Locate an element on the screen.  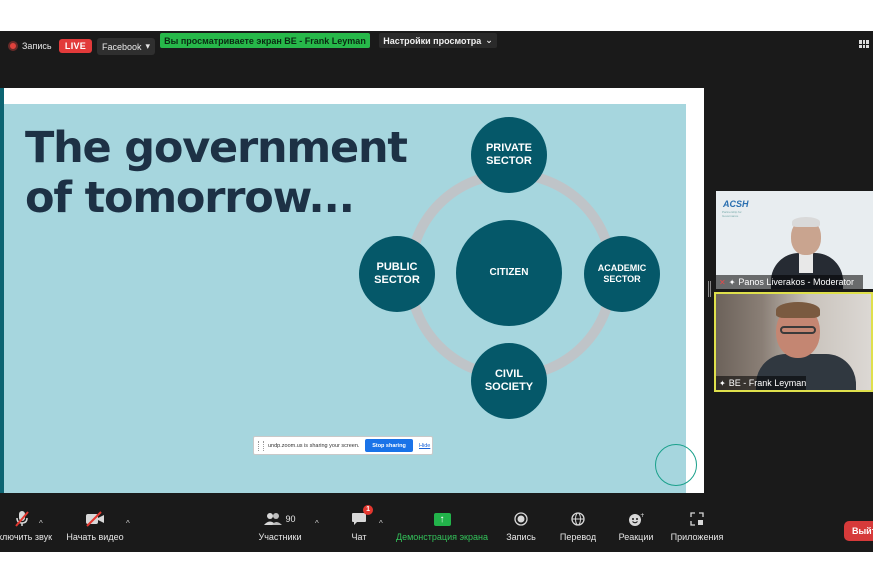
start-video-button: Начать видео is located at coordinates (95, 528).